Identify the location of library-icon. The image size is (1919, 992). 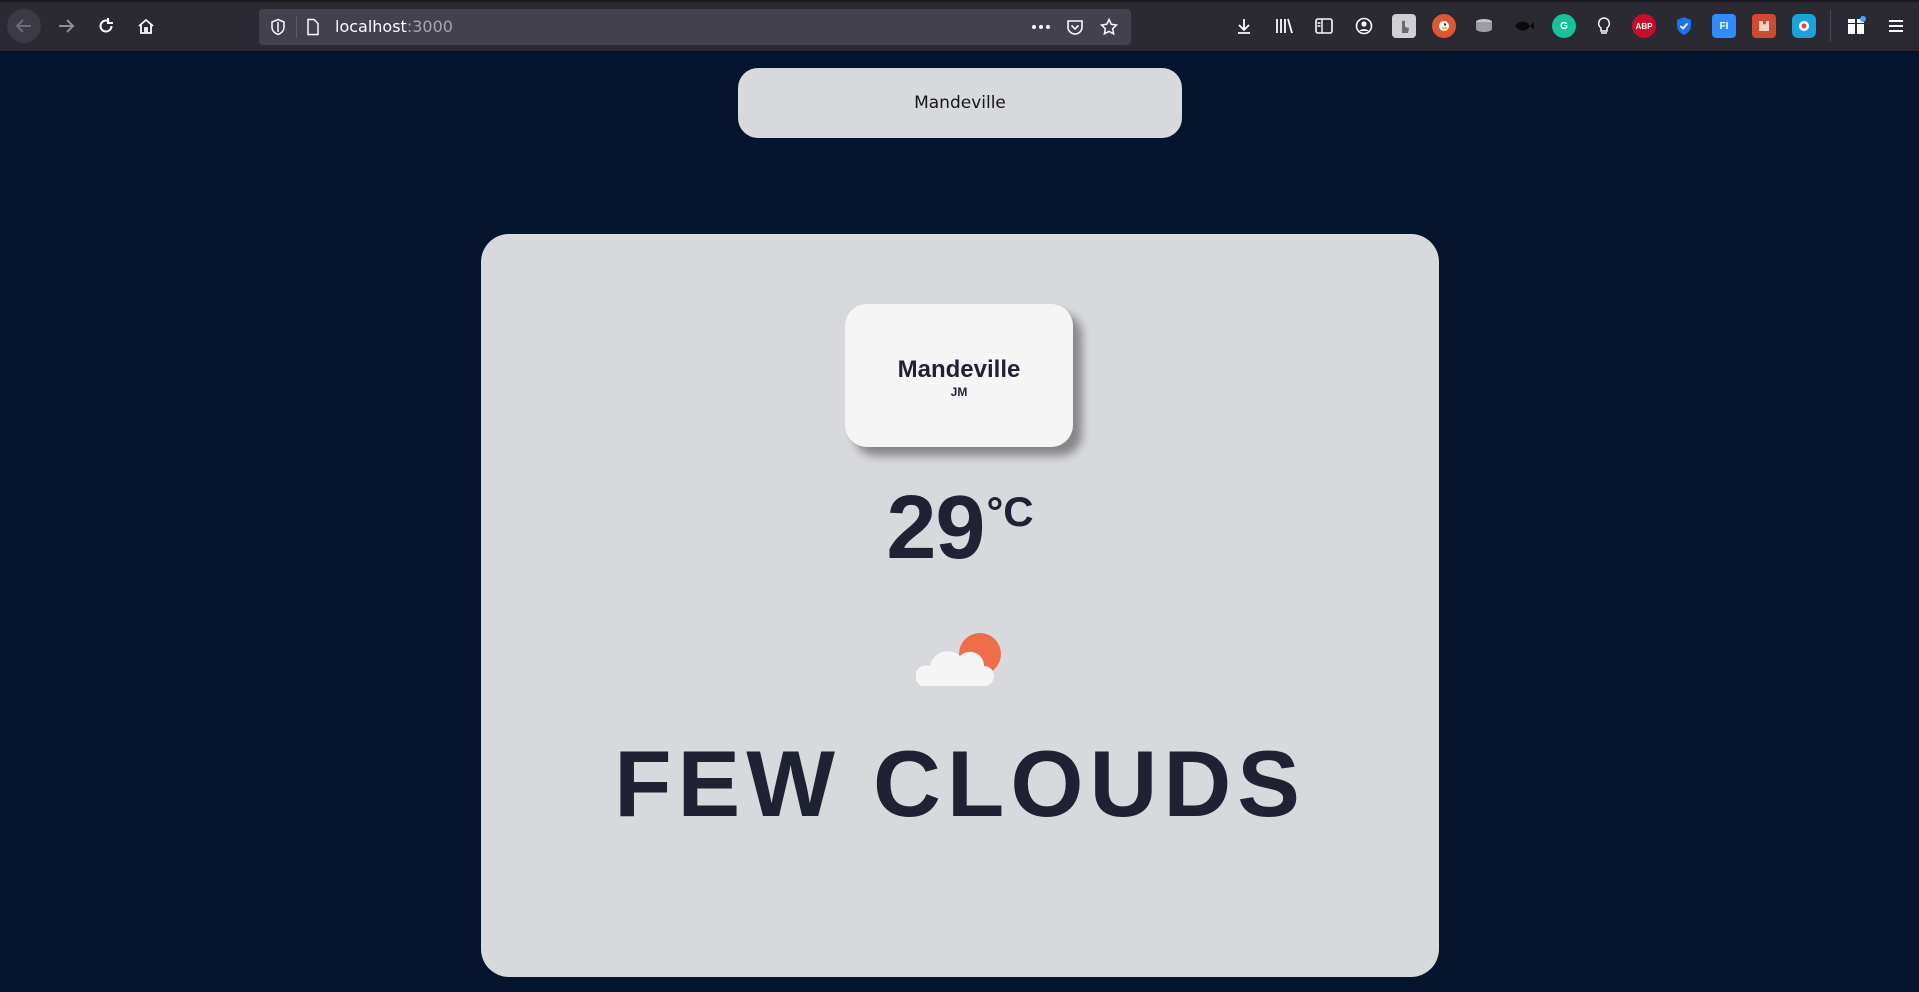
(1284, 26).